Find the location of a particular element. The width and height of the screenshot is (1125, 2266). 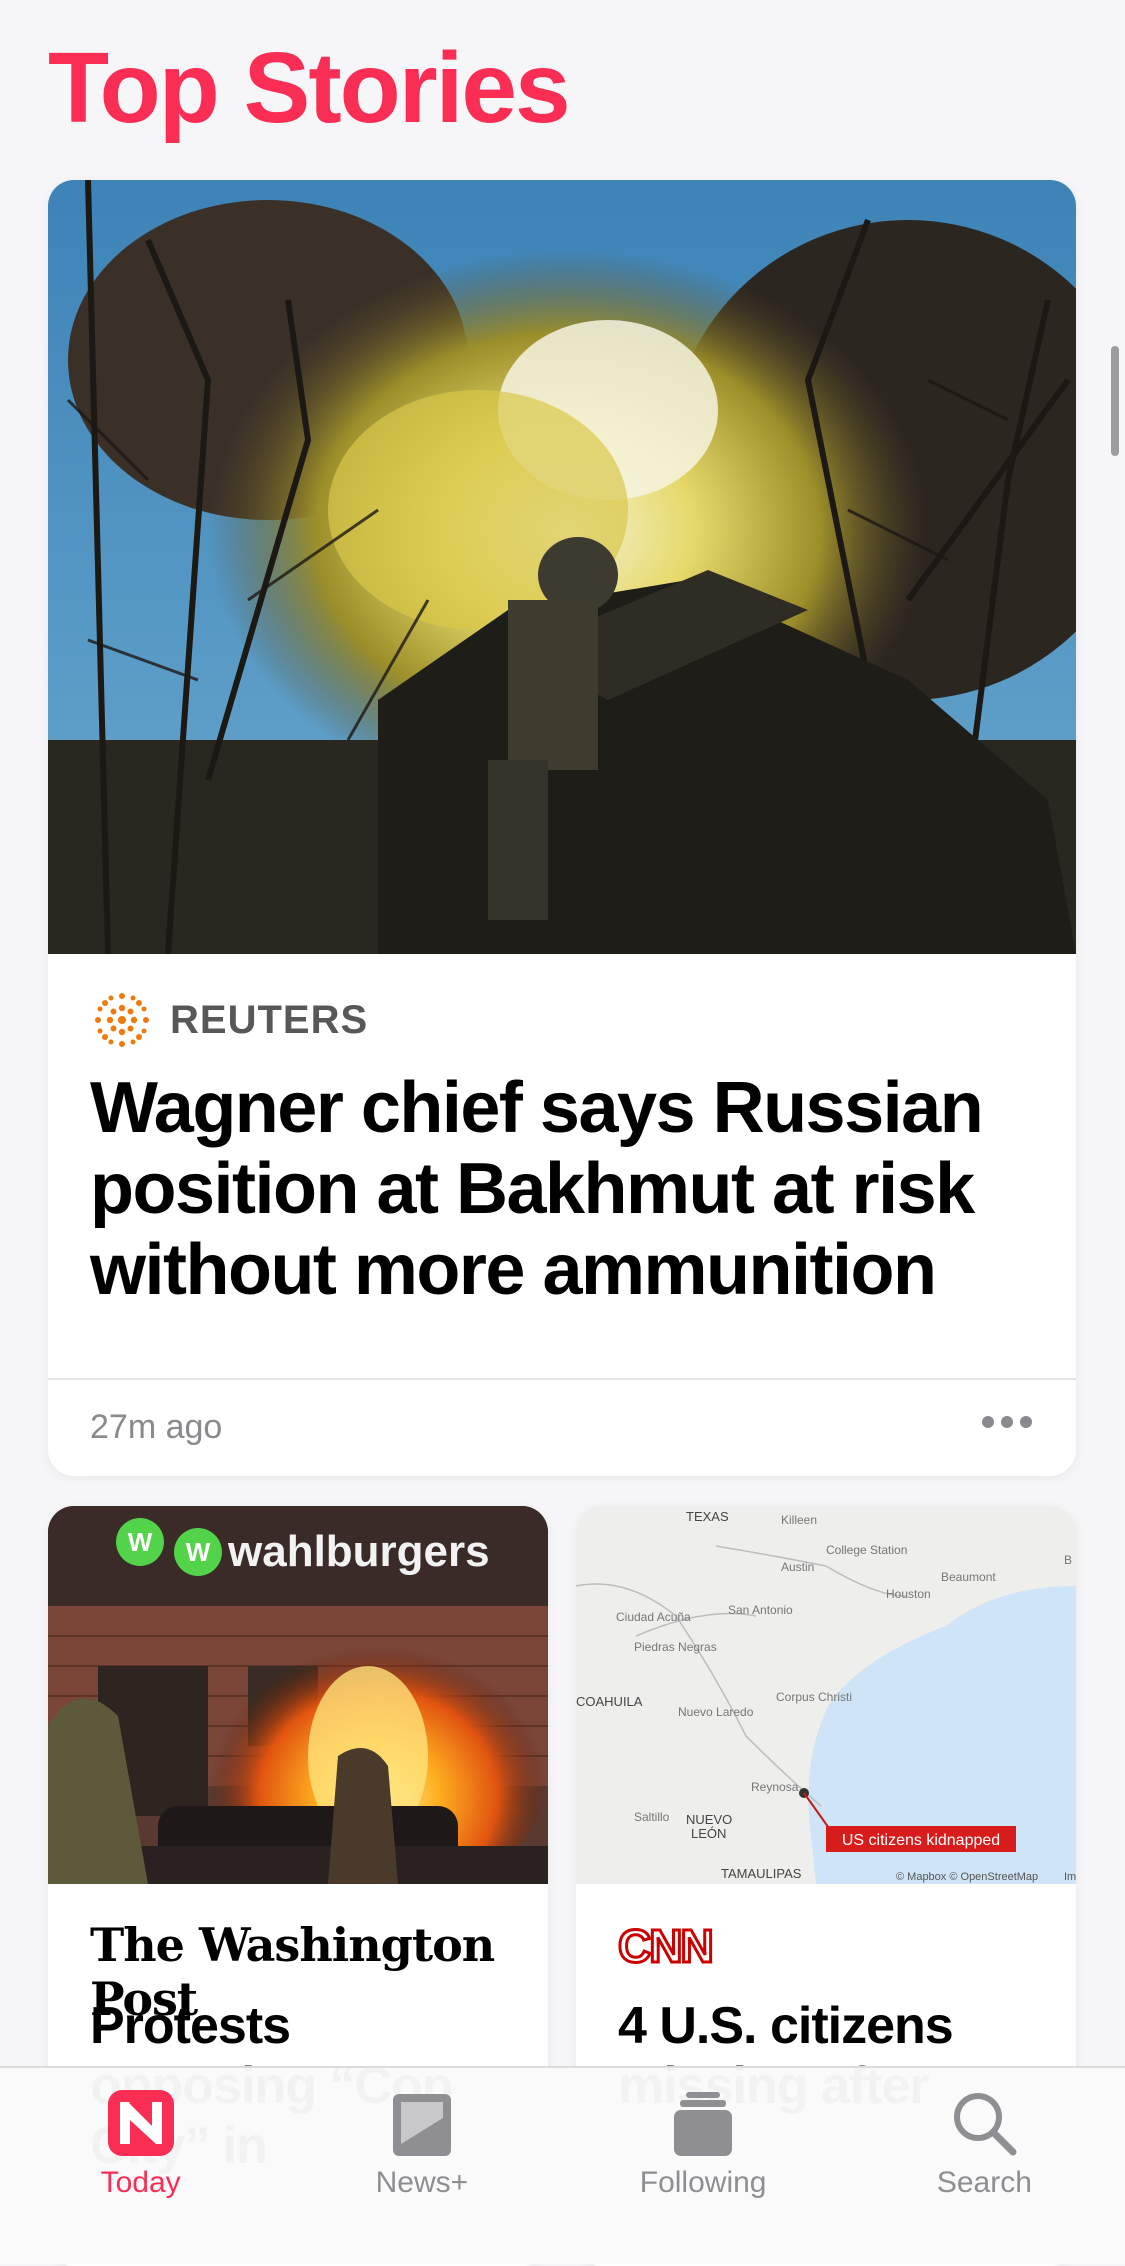

fire-photo: W W wahlburgers is located at coordinates (298, 1695).